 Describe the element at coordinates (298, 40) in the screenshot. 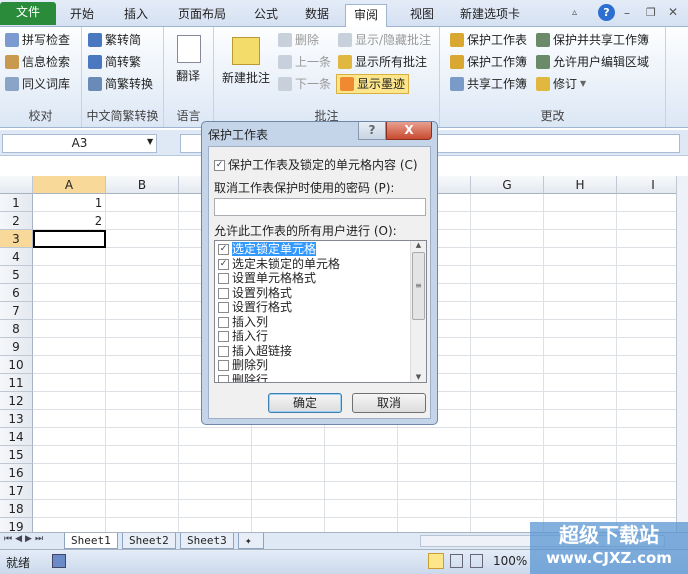

I see `delete-comment-button: 删除` at that location.